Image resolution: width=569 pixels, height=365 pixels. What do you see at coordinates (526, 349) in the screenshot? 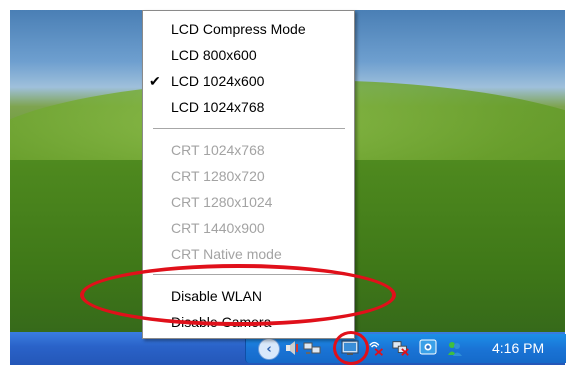
I see `taskbar-clock: 4:16 PM` at bounding box center [526, 349].